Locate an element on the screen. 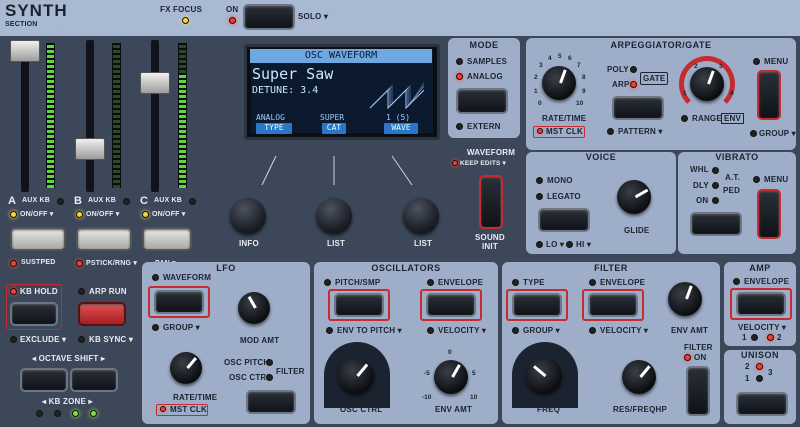  samples-led is located at coordinates (459, 61).